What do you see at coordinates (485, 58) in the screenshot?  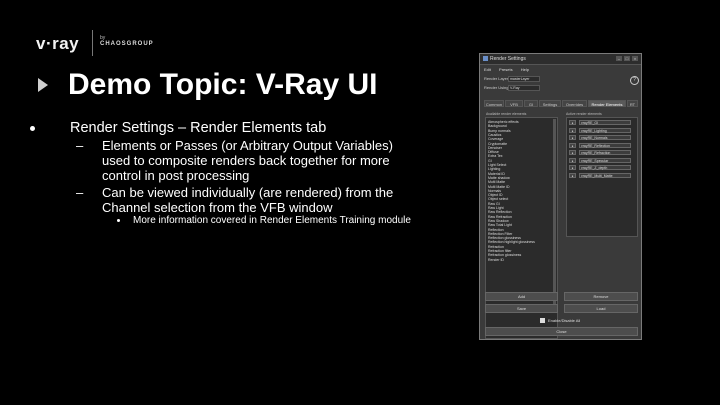 I see `maya-app-icon` at bounding box center [485, 58].